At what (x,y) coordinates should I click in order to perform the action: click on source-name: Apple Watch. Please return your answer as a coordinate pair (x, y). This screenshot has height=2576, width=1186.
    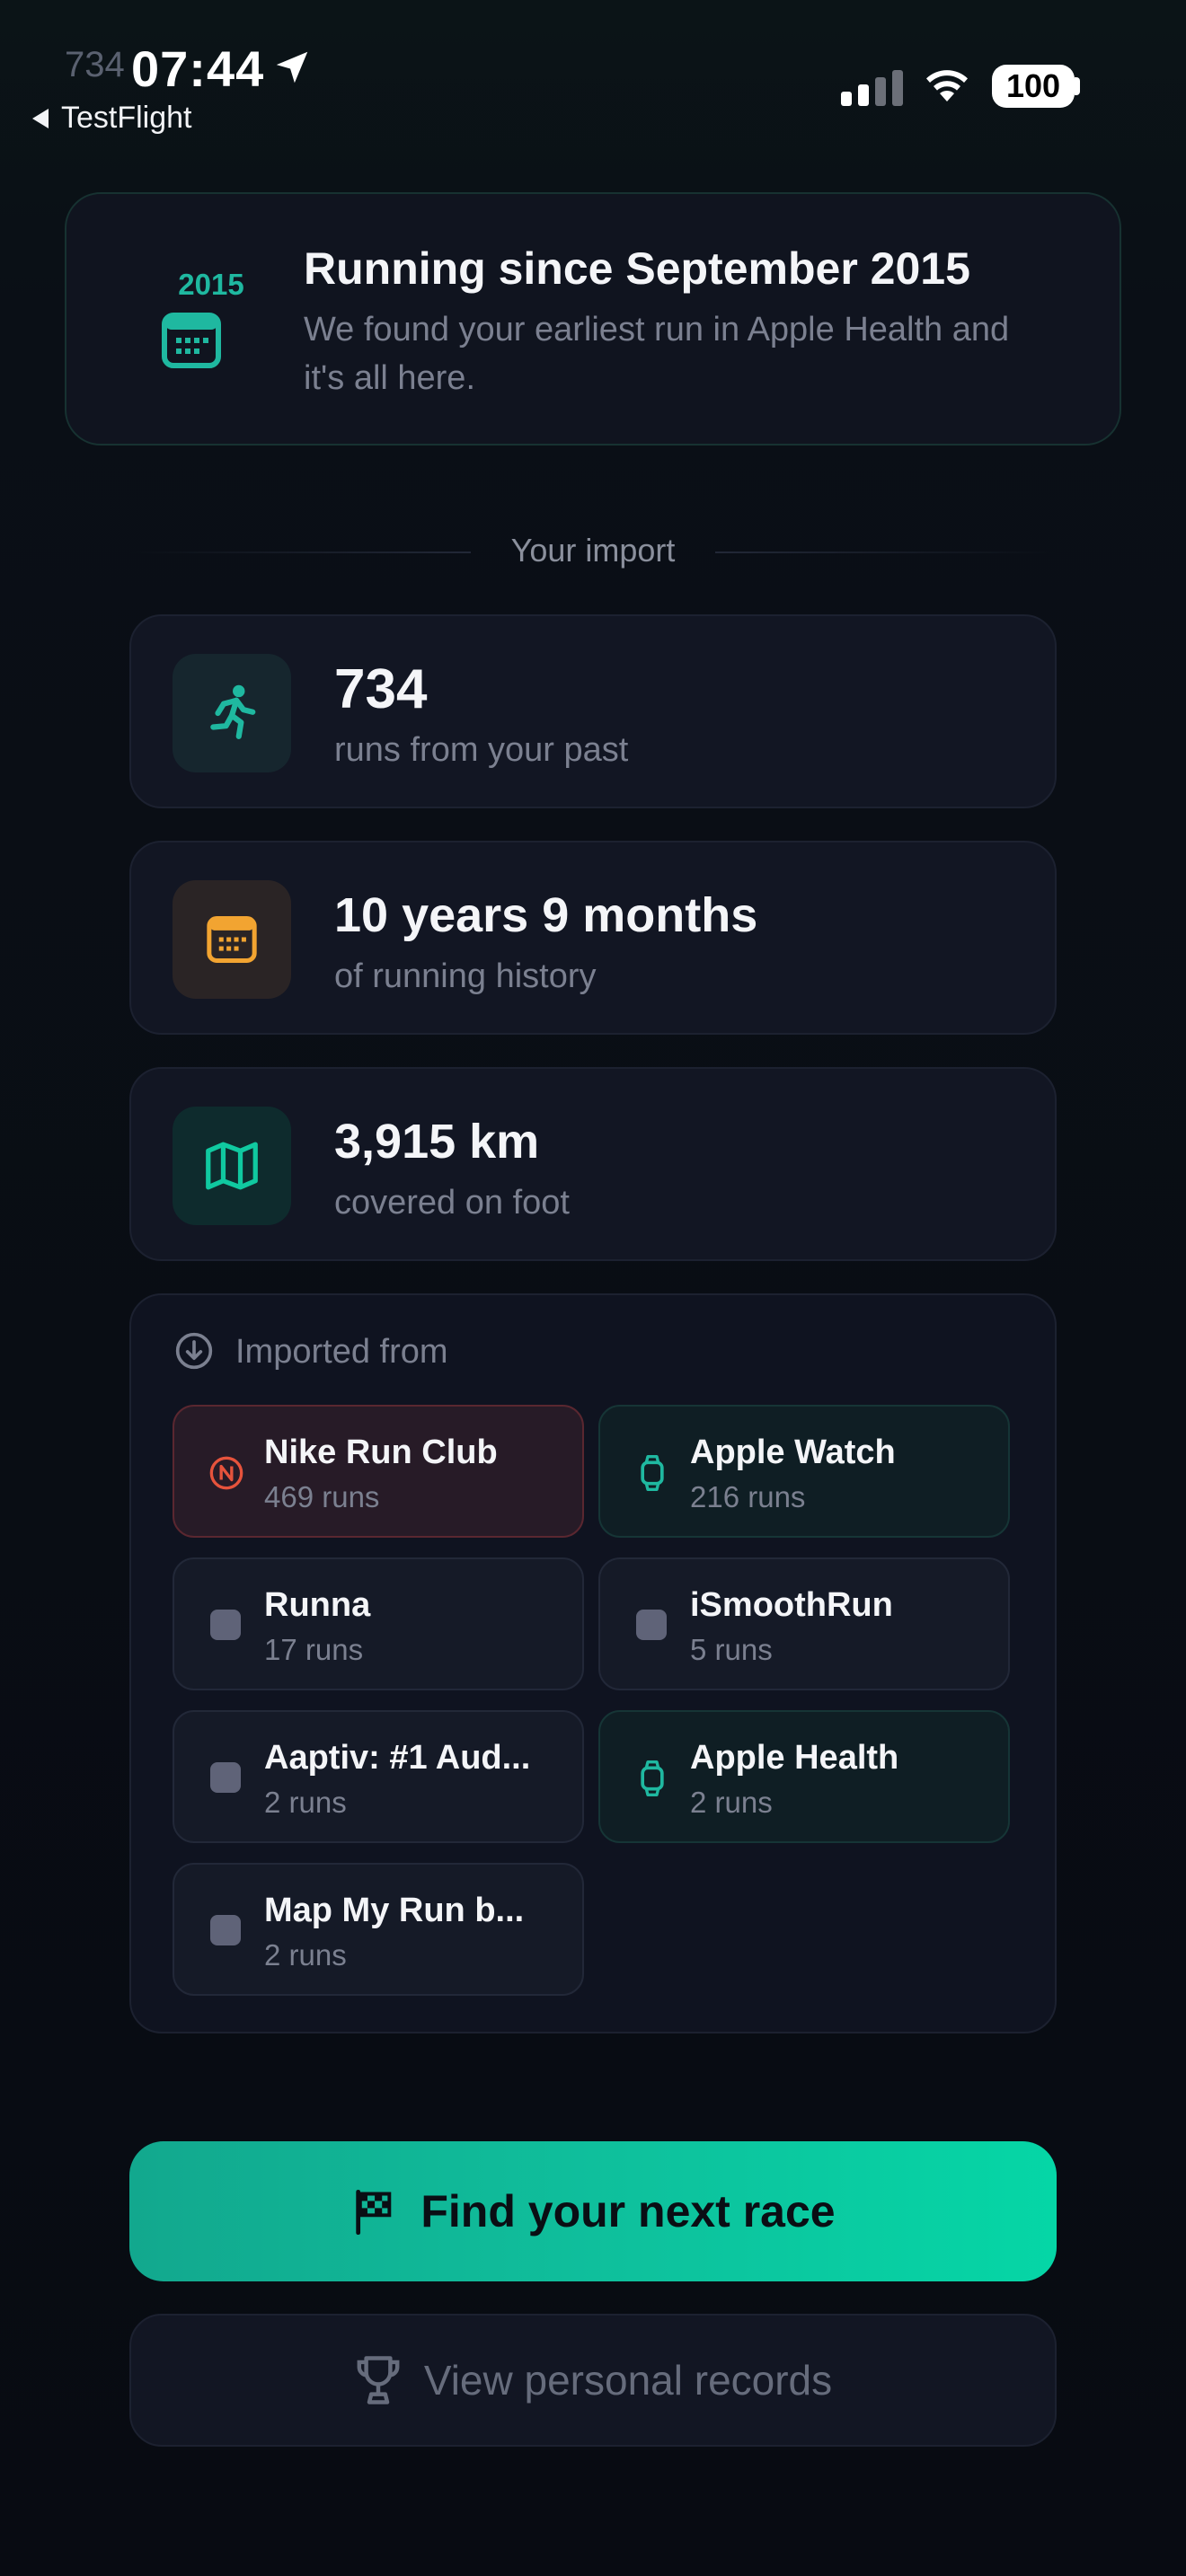
    Looking at the image, I should click on (793, 1452).